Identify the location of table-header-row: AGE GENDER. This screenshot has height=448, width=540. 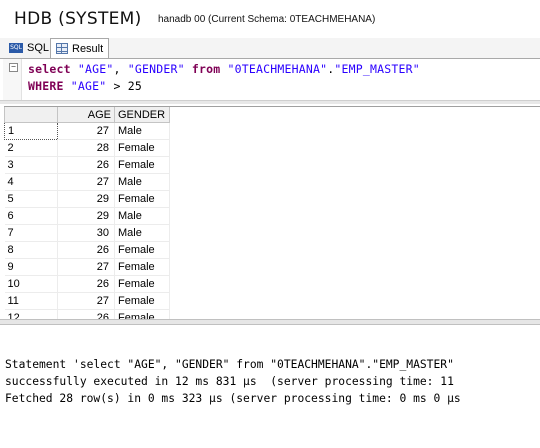
(87, 115).